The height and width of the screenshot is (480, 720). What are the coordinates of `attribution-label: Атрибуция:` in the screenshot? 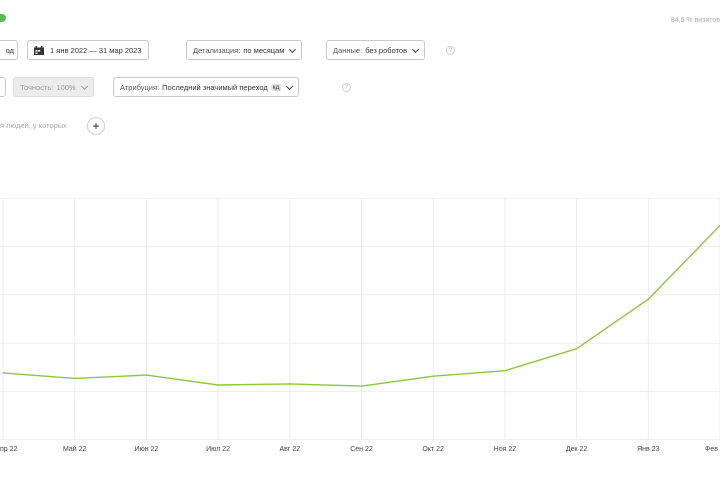 It's located at (140, 87).